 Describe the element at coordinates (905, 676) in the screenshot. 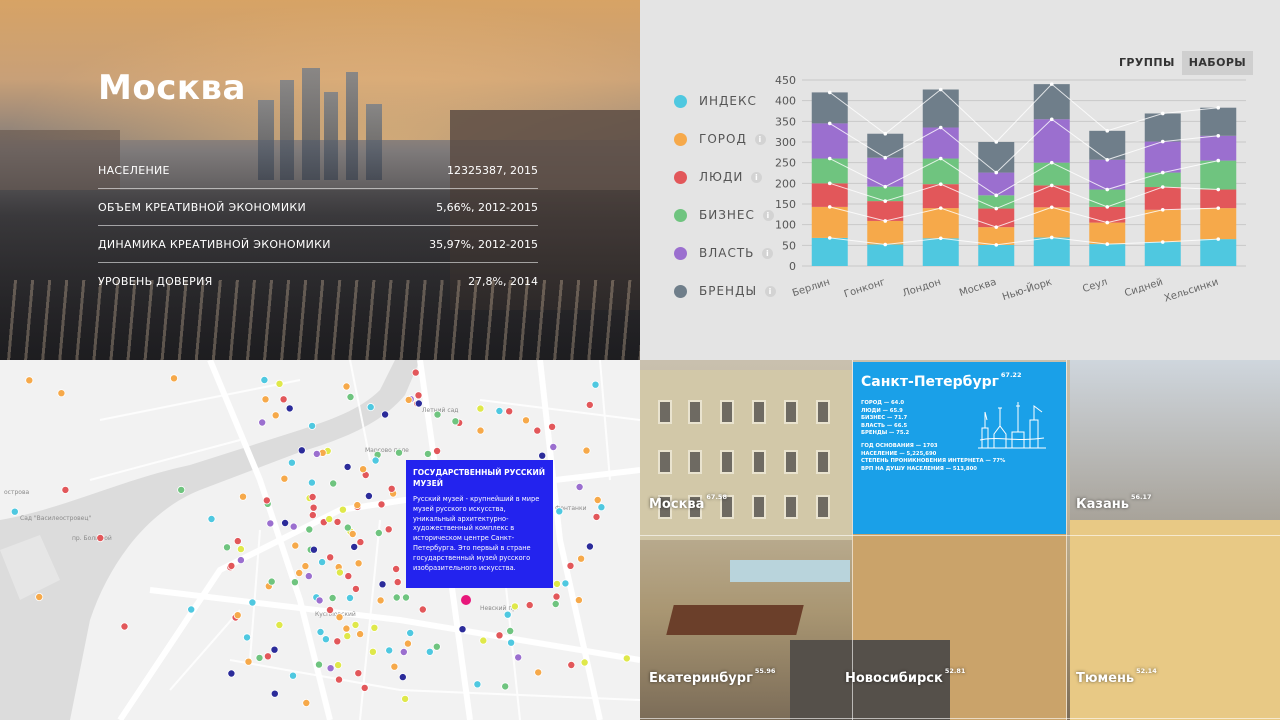

I see `city-tile-nsk: Новосибирск 52.81` at that location.